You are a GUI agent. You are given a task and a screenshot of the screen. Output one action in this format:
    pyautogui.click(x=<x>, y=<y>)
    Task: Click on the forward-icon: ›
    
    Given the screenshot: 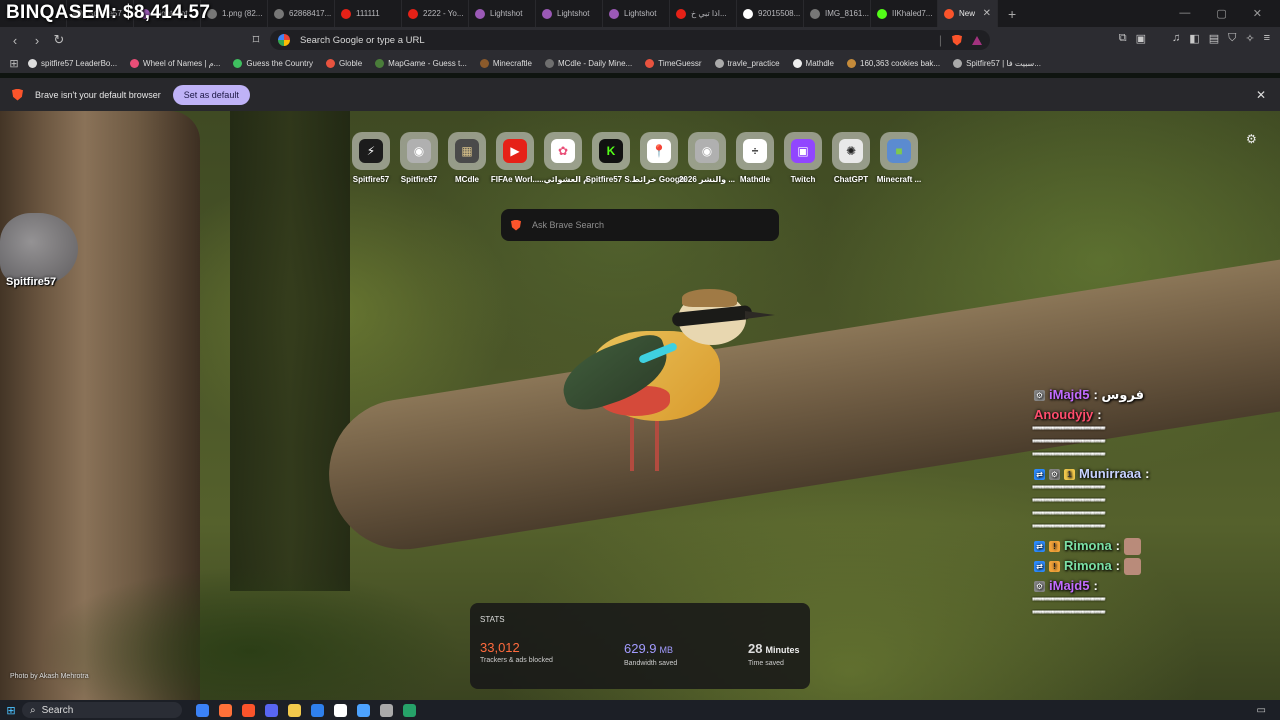 What is the action you would take?
    pyautogui.click(x=37, y=40)
    